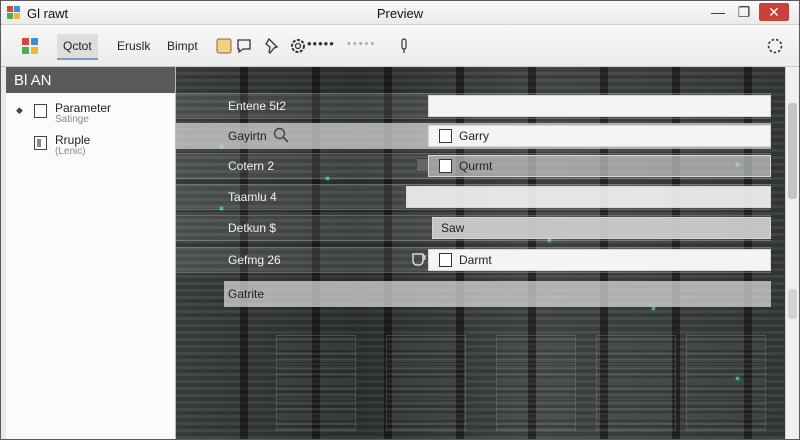 The image size is (800, 440). I want to click on pin-icon, so click(272, 46).